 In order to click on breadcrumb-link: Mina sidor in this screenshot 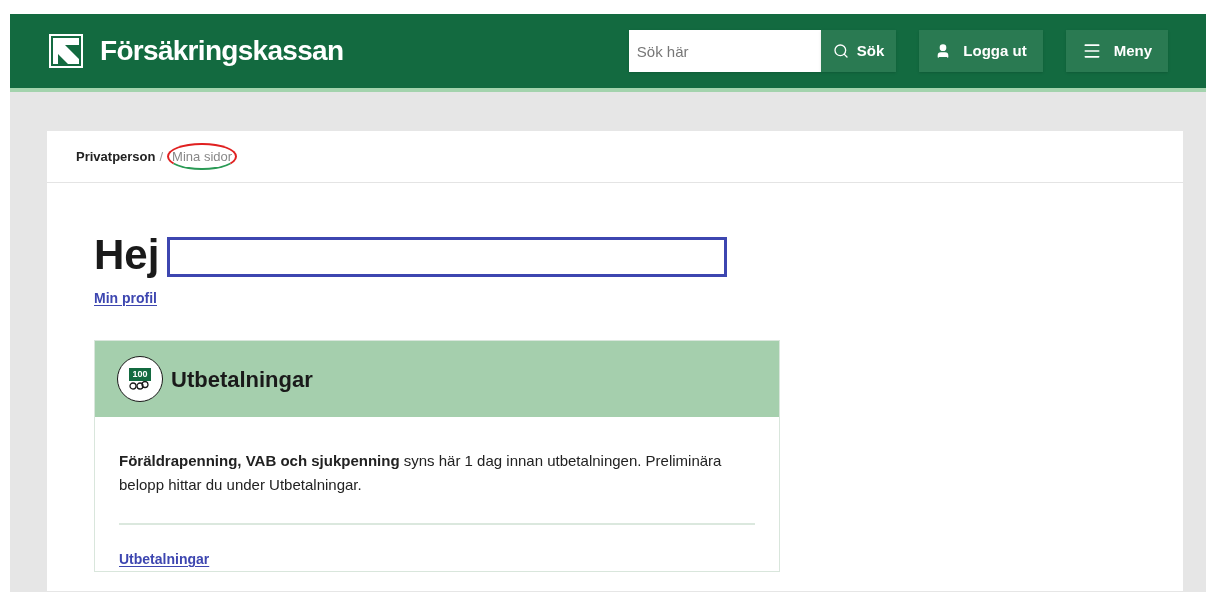, I will do `click(202, 156)`.